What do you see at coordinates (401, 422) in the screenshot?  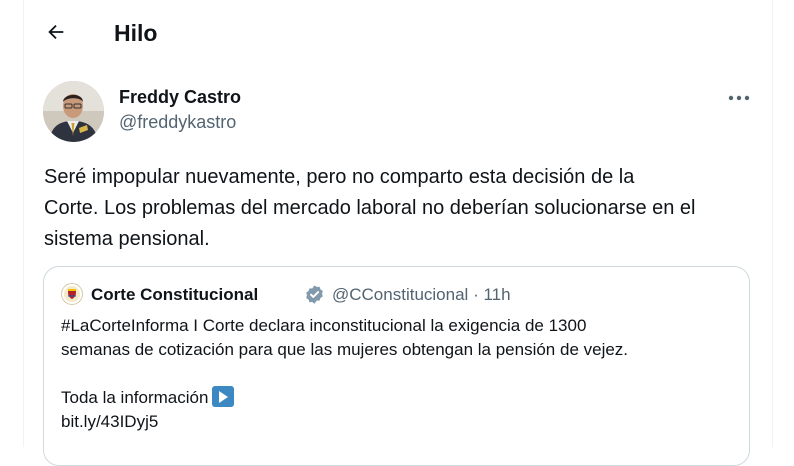 I see `quoted-link: bit.ly/43IDyj5` at bounding box center [401, 422].